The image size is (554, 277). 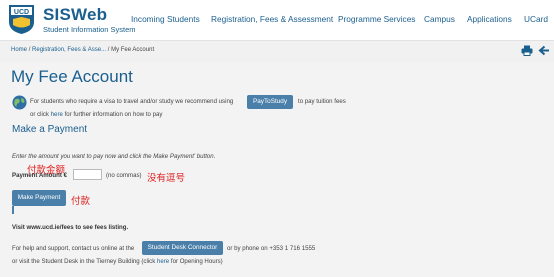 What do you see at coordinates (527, 50) in the screenshot?
I see `print-icon` at bounding box center [527, 50].